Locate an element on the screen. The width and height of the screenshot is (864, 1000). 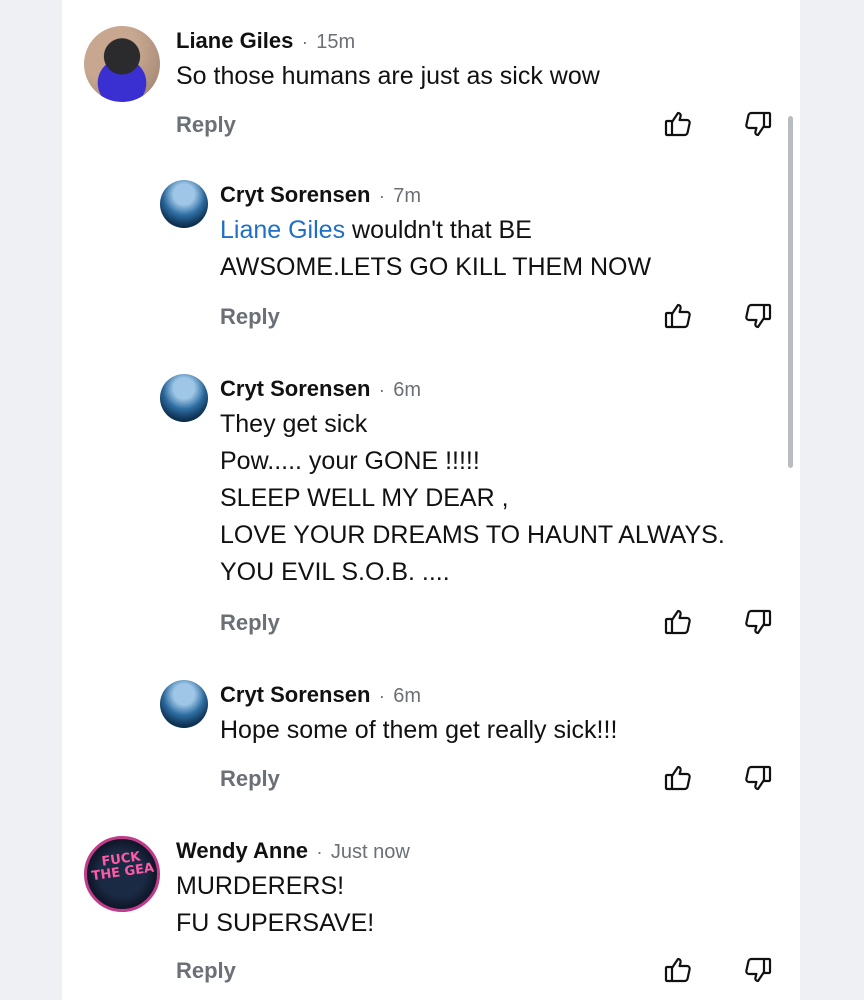
mention-link: Liane Giles is located at coordinates (282, 230).